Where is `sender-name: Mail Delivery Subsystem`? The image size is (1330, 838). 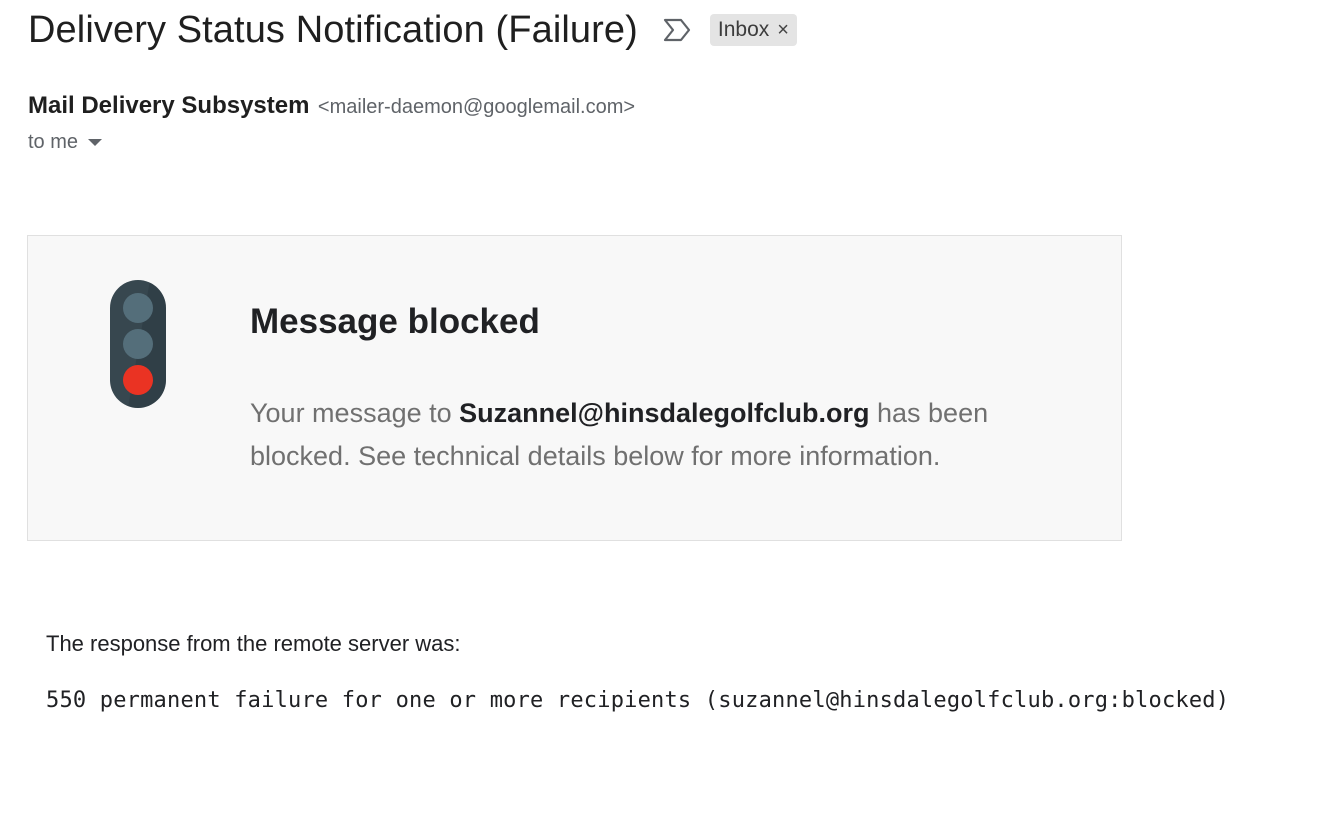
sender-name: Mail Delivery Subsystem is located at coordinates (169, 105).